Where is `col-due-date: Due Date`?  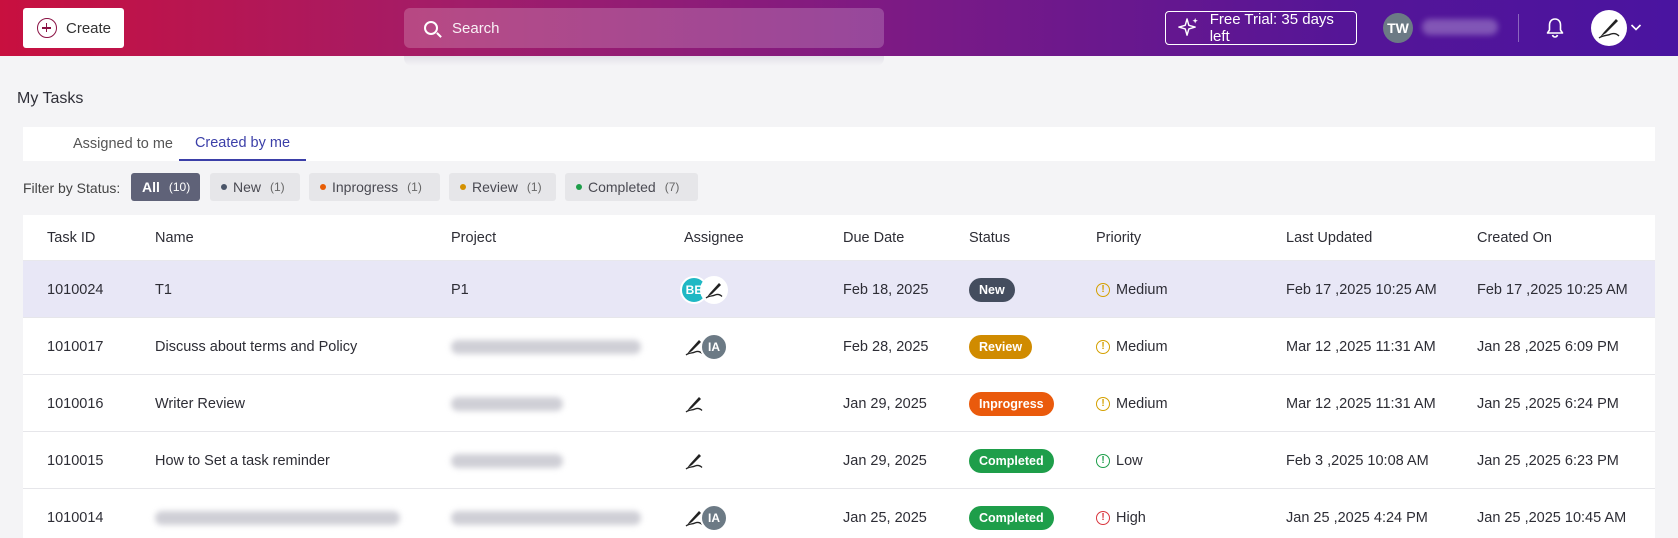 col-due-date: Due Date is located at coordinates (873, 238).